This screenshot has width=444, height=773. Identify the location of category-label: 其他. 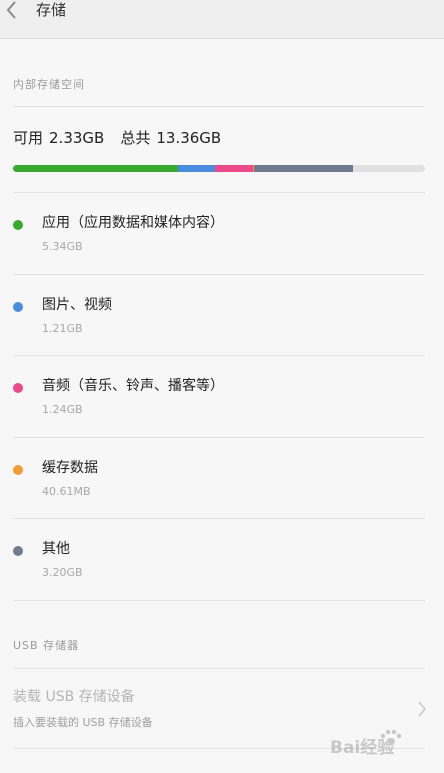
(56, 549).